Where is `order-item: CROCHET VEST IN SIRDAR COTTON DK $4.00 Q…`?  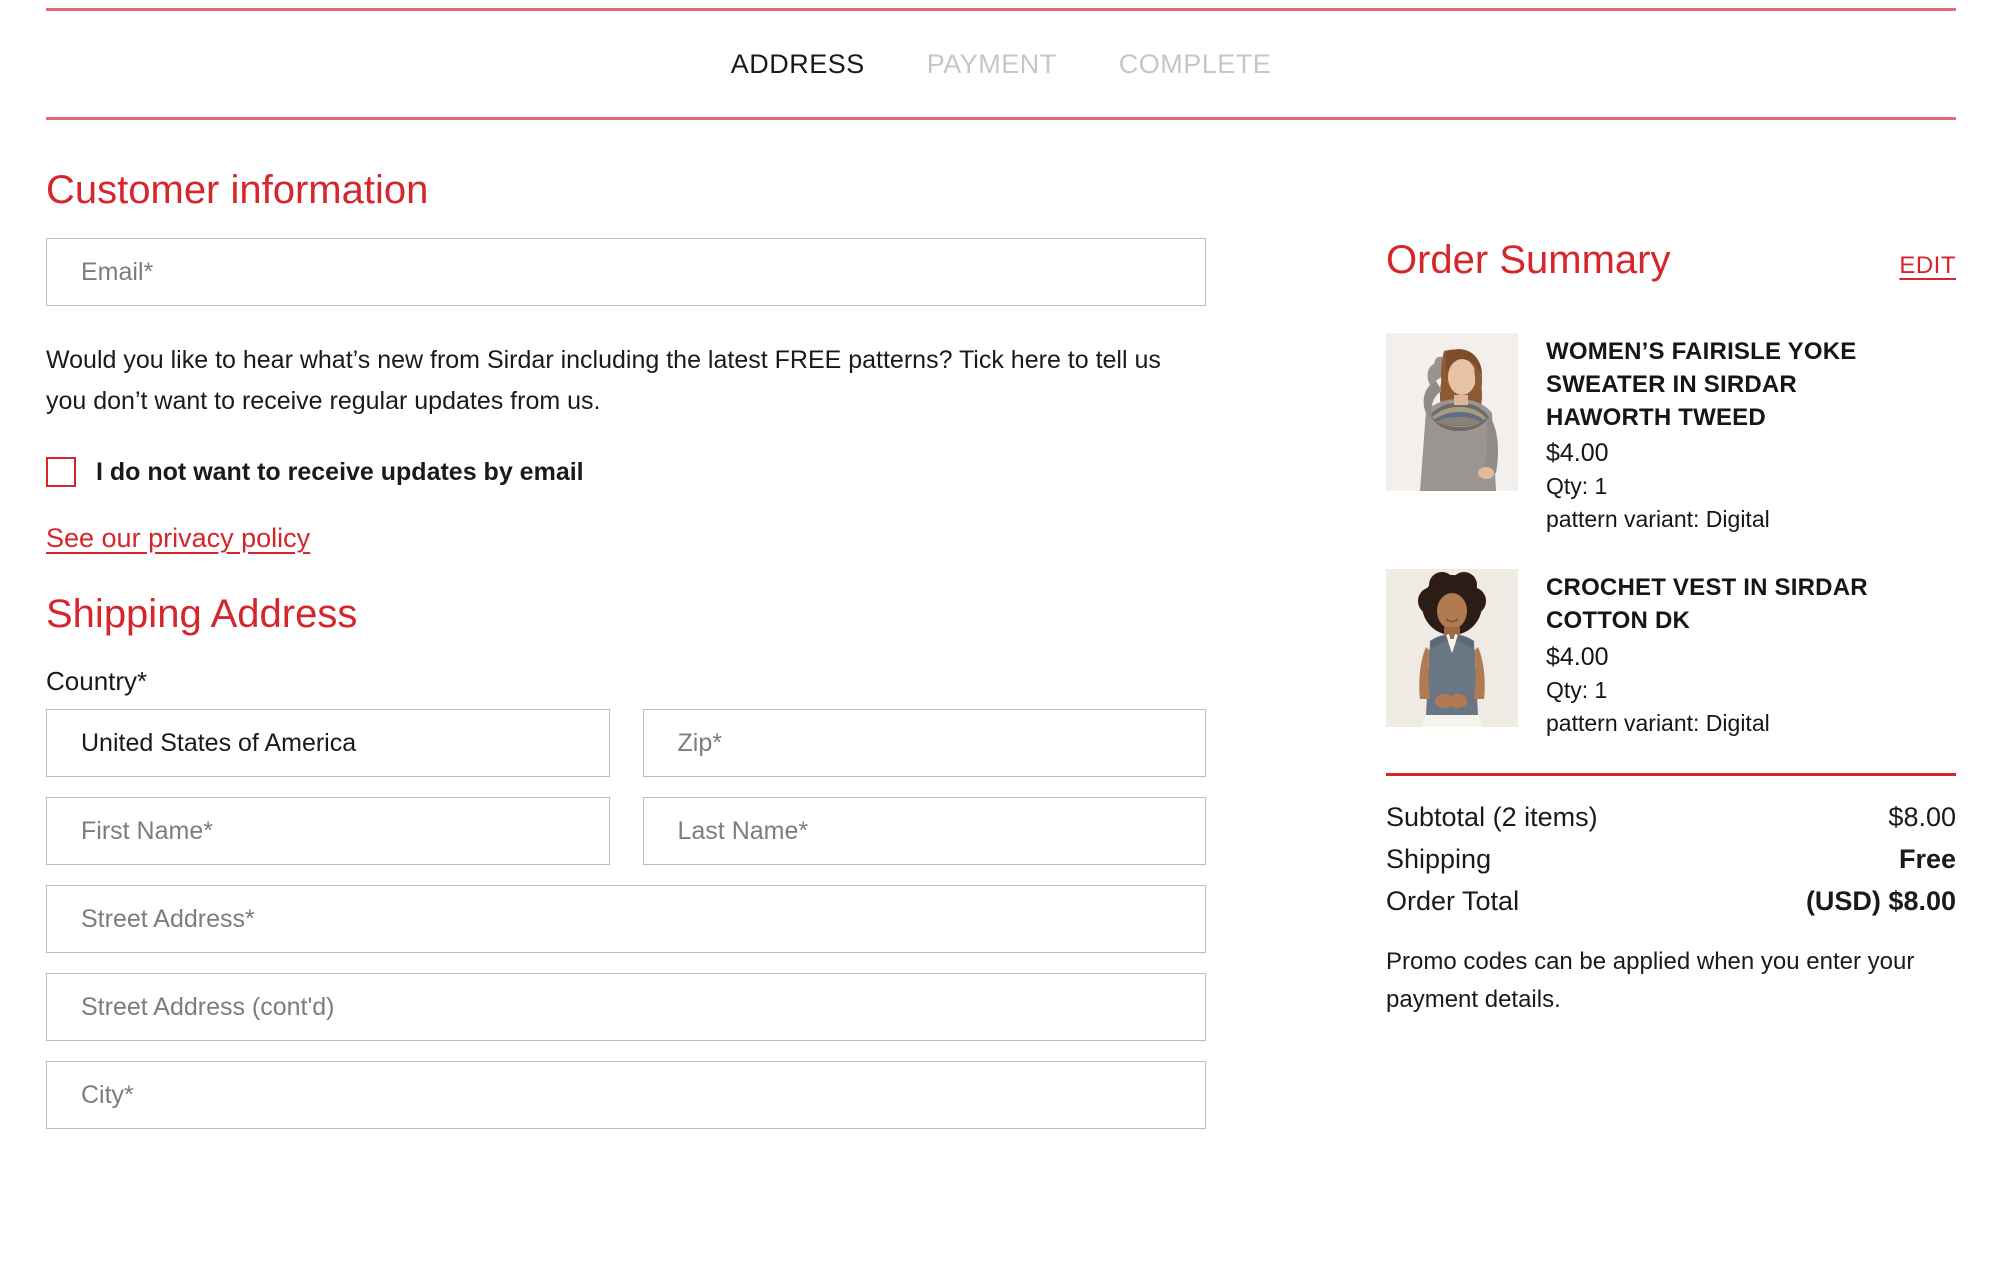
order-item: CROCHET VEST IN SIRDAR COTTON DK $4.00 Q… is located at coordinates (1671, 652).